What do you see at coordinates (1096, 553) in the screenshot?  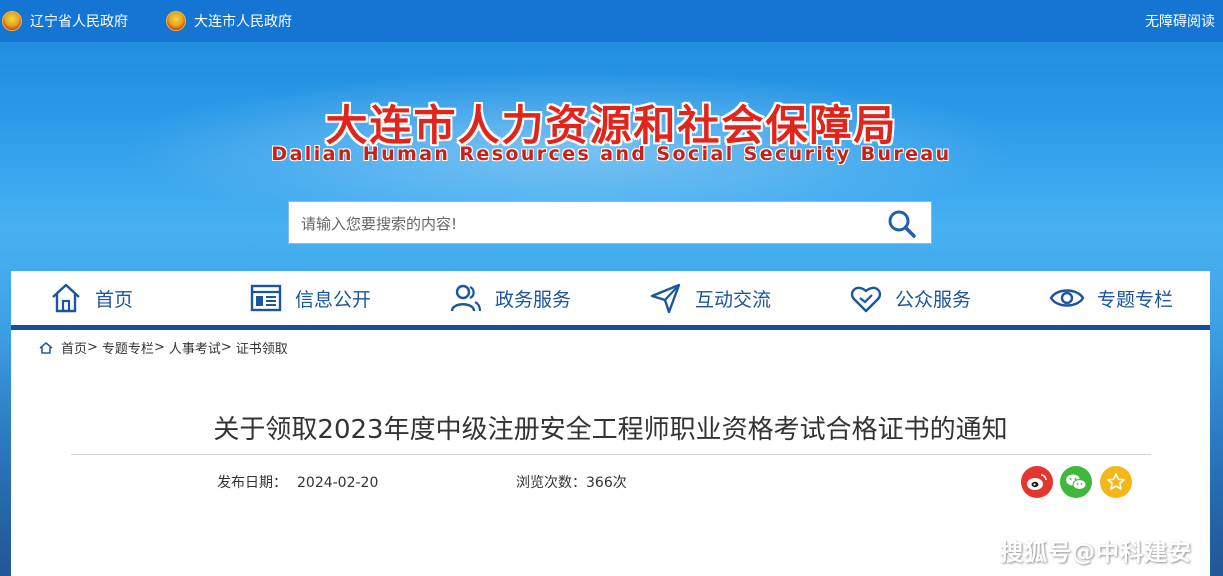 I see `watermark-text: 搜狐号@中科建安` at bounding box center [1096, 553].